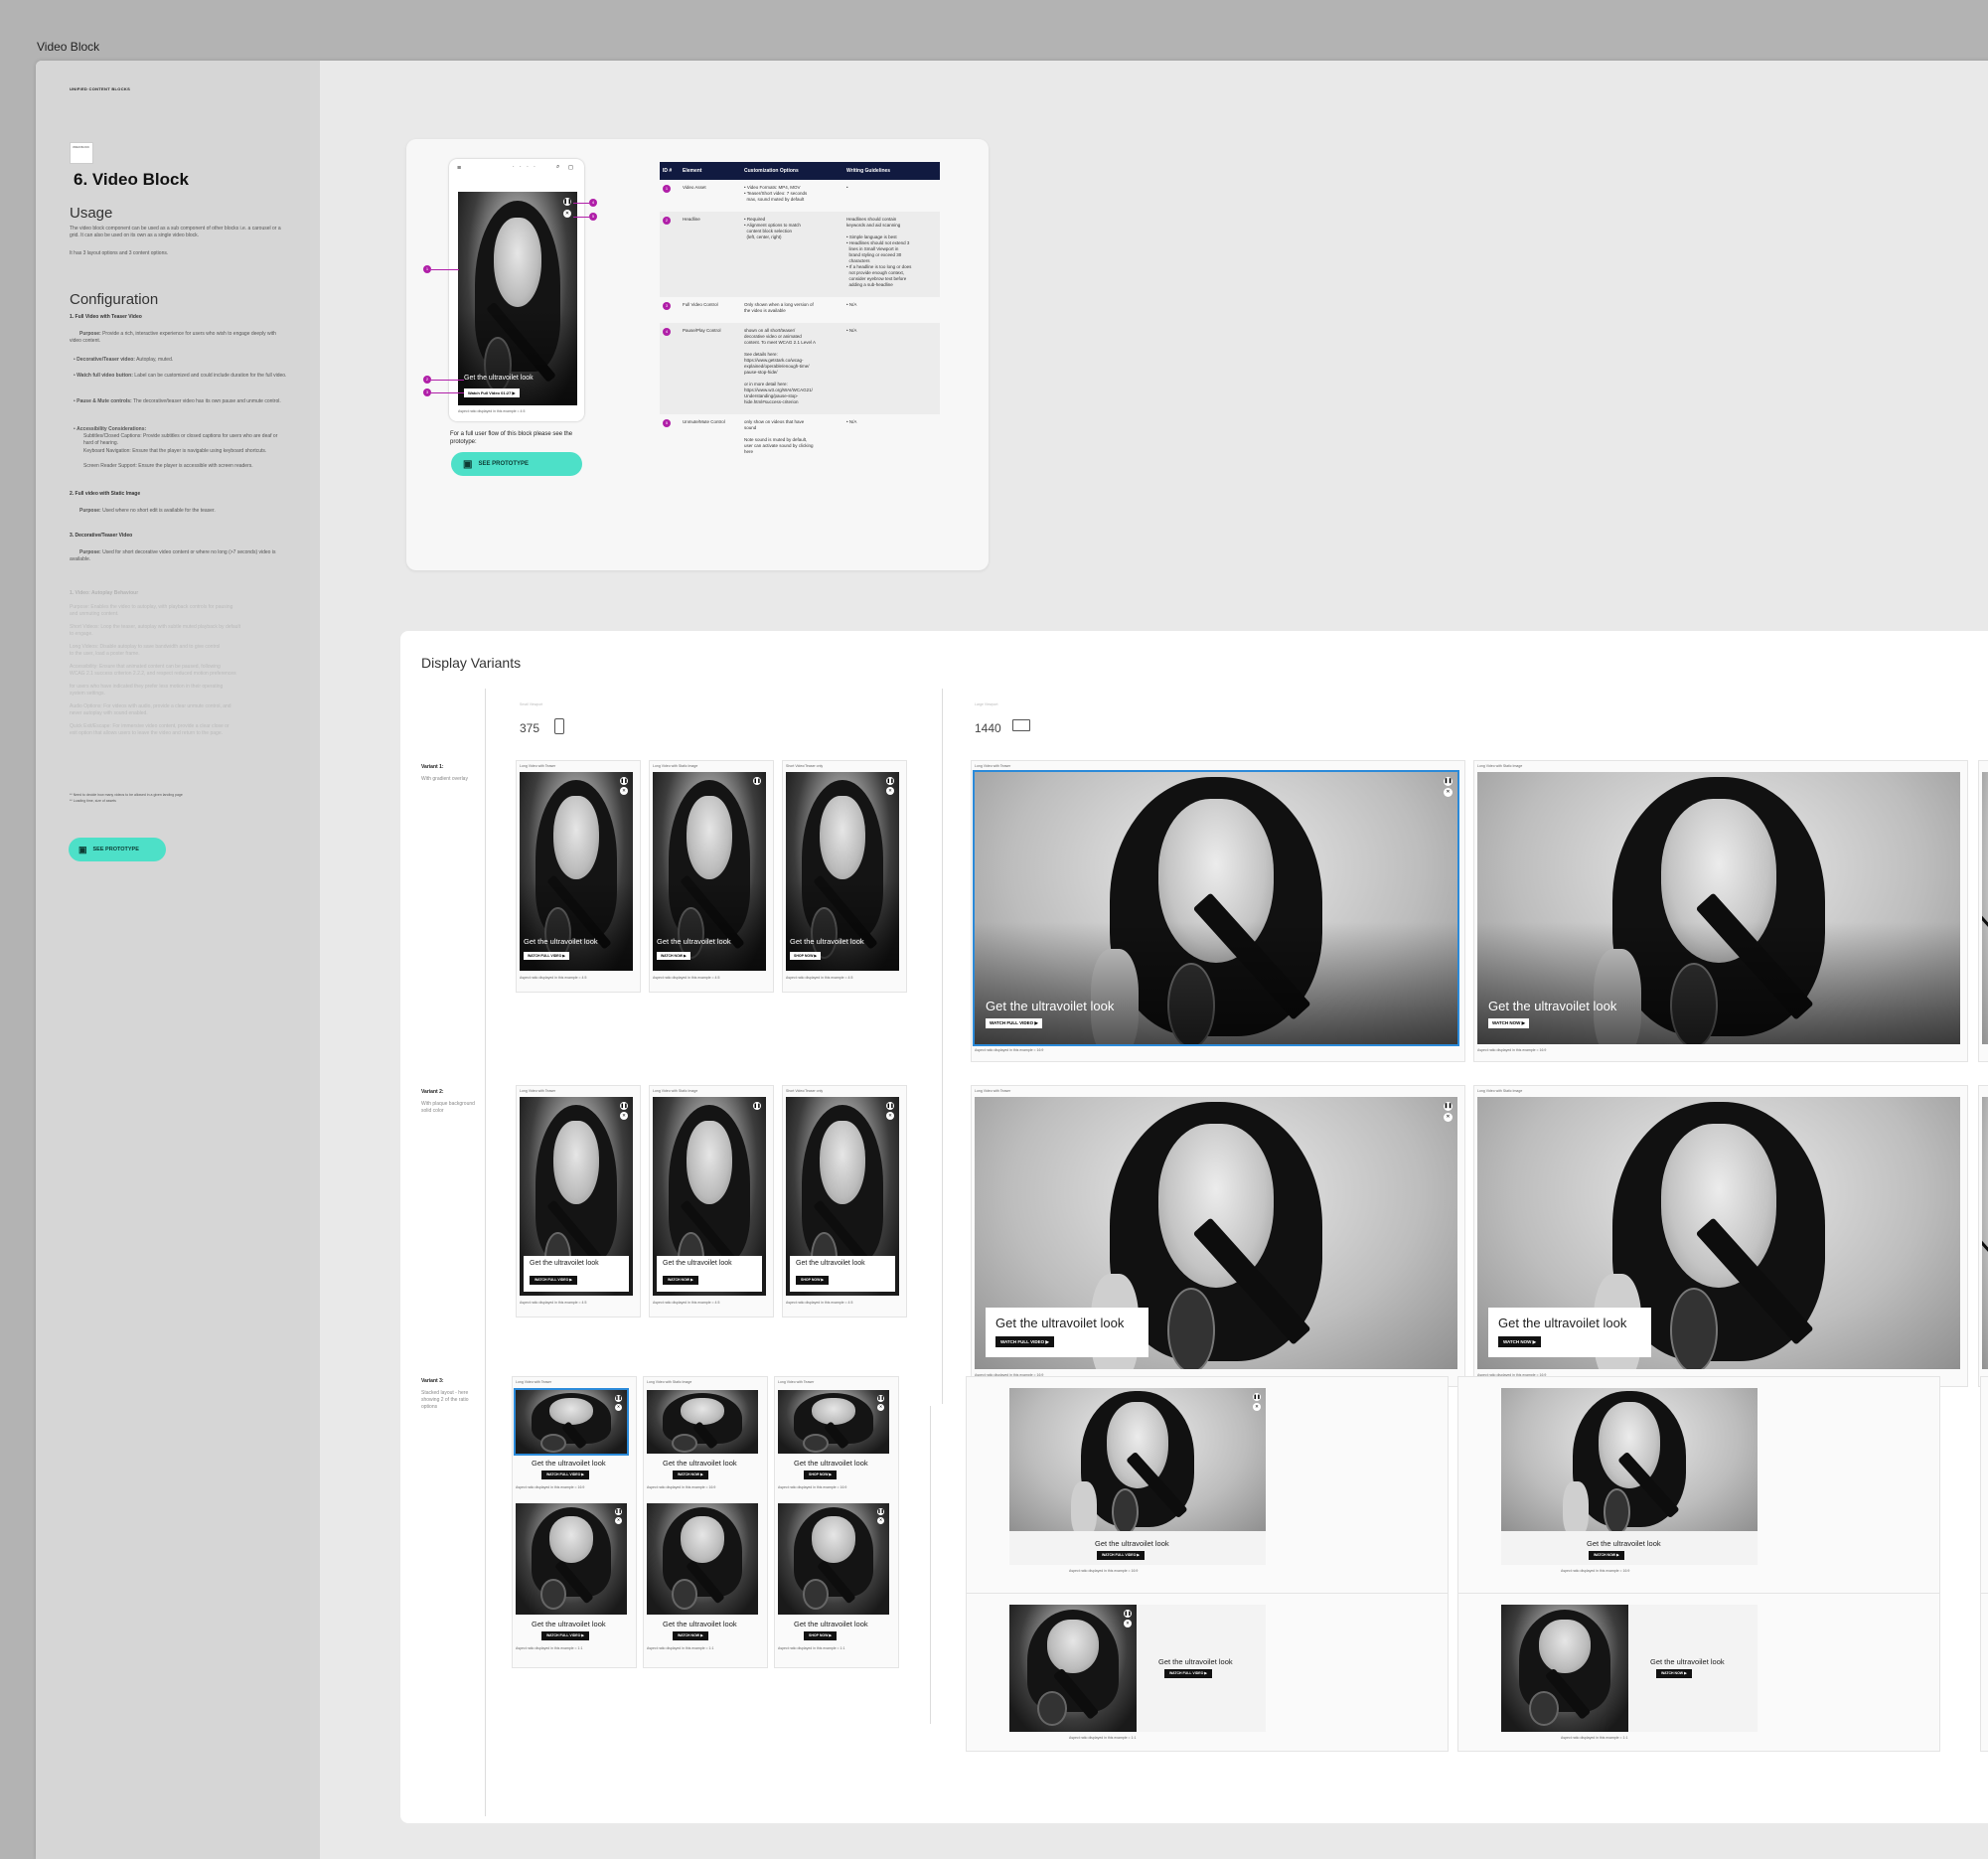  Describe the element at coordinates (869, 284) in the screenshot. I see `guideline-line: adding a sub-headline` at that location.